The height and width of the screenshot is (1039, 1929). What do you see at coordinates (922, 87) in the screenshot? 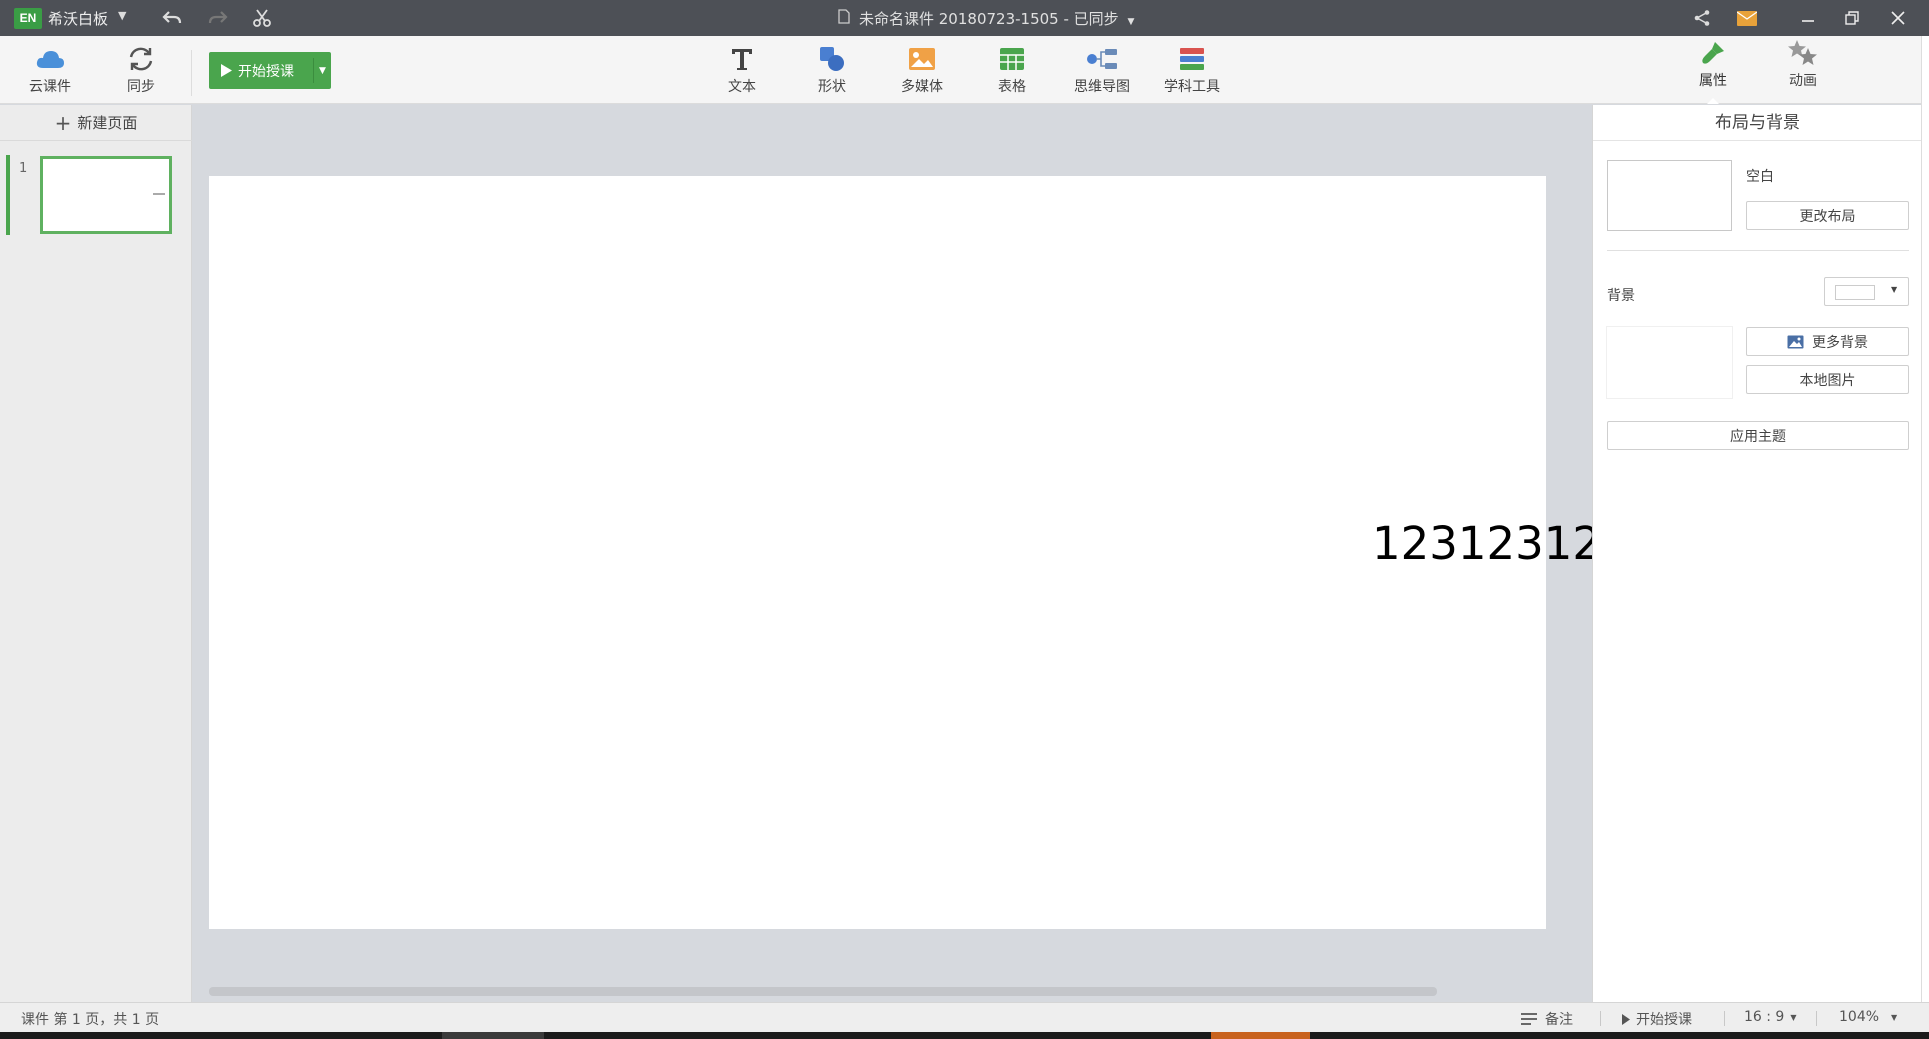
I see `media-tool-label: 多媒体` at bounding box center [922, 87].